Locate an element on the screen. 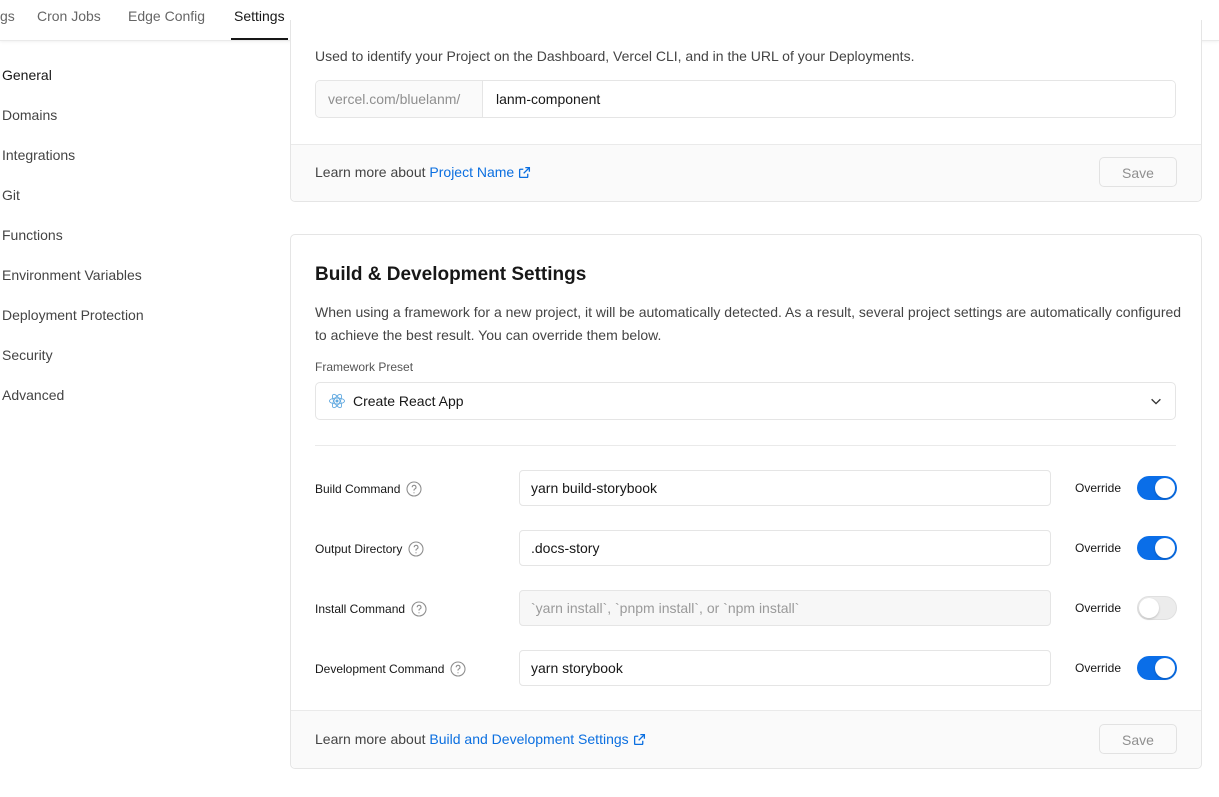  build-settings-link-label: Build and Development Settings is located at coordinates (529, 739).